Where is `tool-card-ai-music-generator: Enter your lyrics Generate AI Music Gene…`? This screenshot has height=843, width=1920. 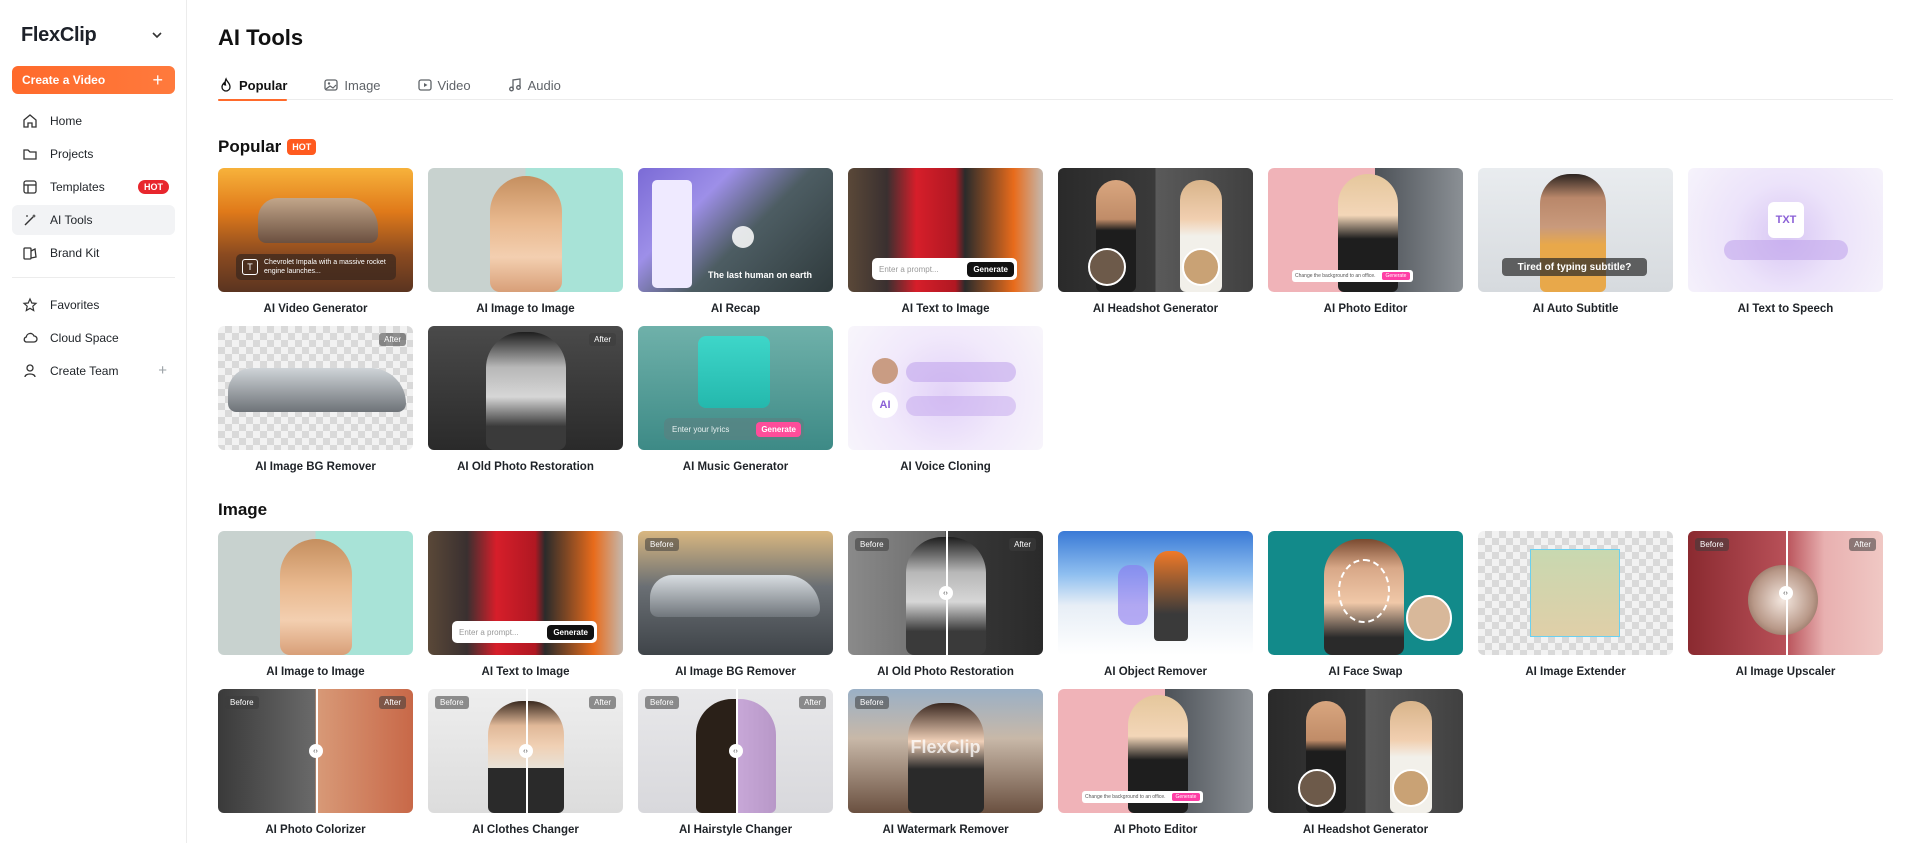
tool-card-ai-music-generator: Enter your lyrics Generate AI Music Gene… is located at coordinates (735, 405).